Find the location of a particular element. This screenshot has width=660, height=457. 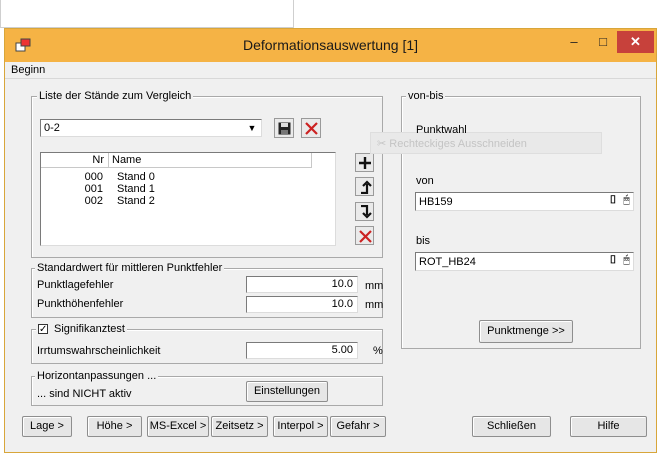

von-field: HB159 ⌷ 🖱 is located at coordinates (524, 201).